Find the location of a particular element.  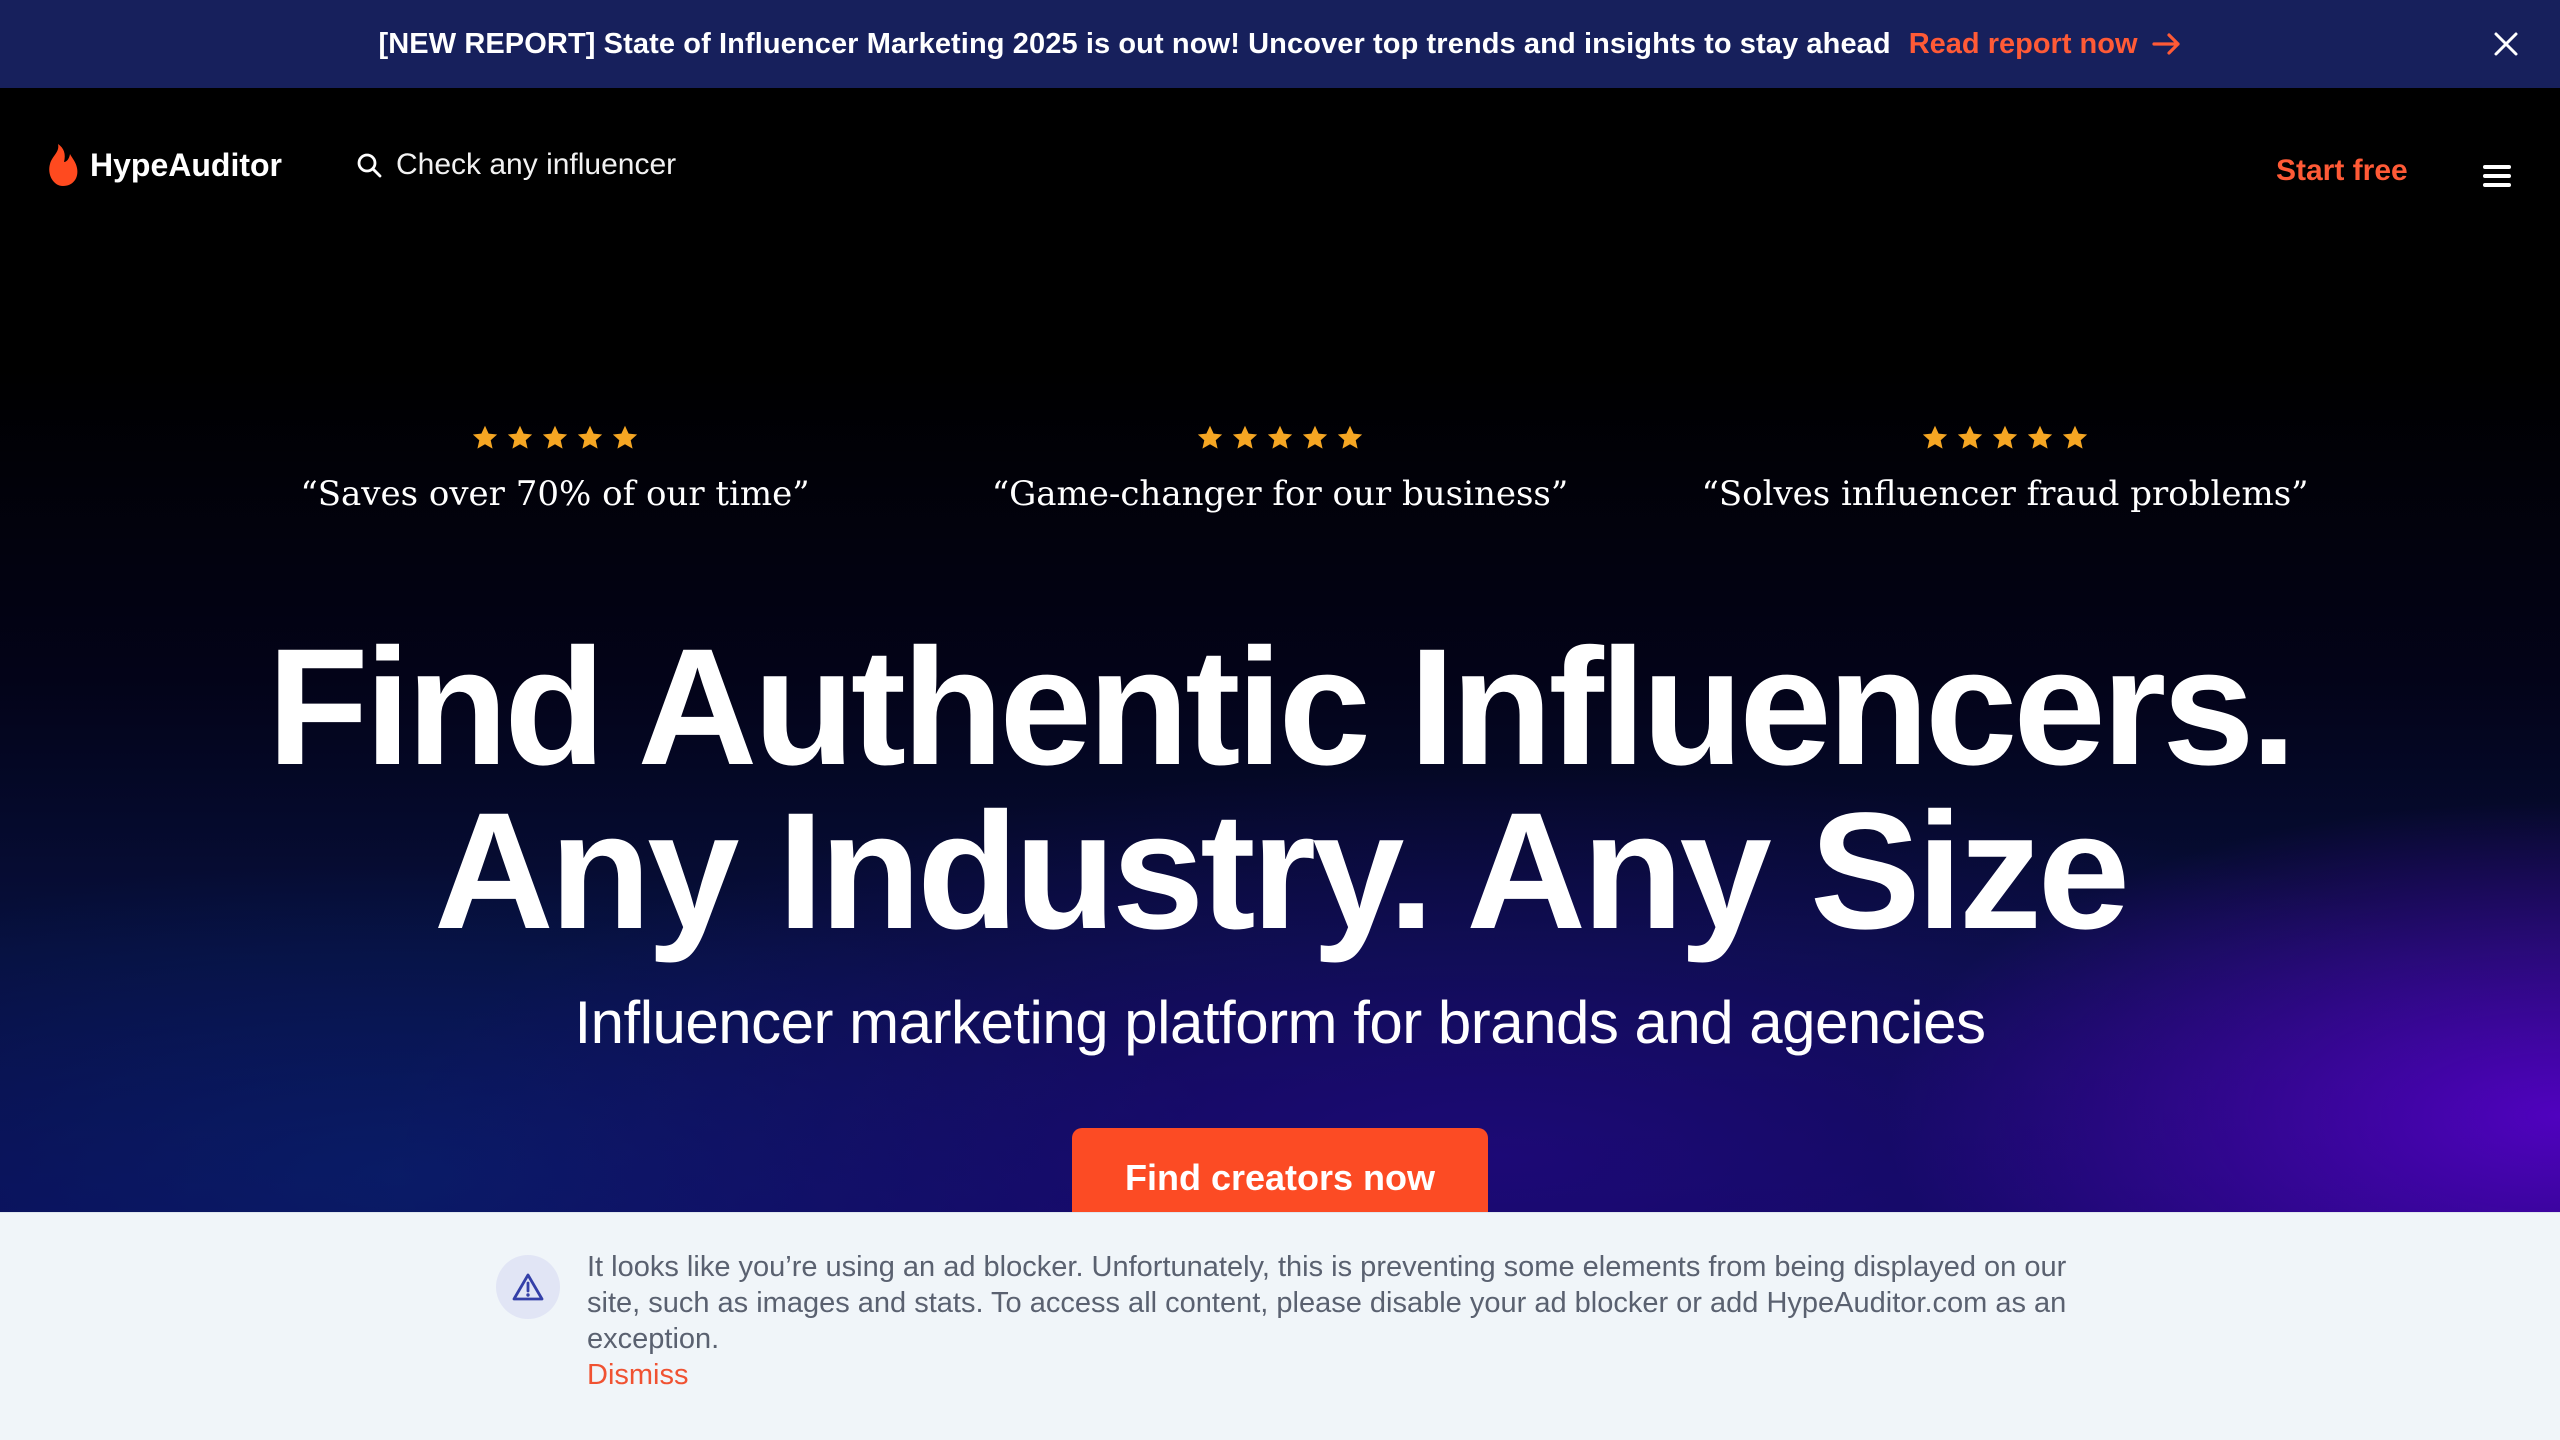

logo-link: HypeAuditor is located at coordinates (163, 165).